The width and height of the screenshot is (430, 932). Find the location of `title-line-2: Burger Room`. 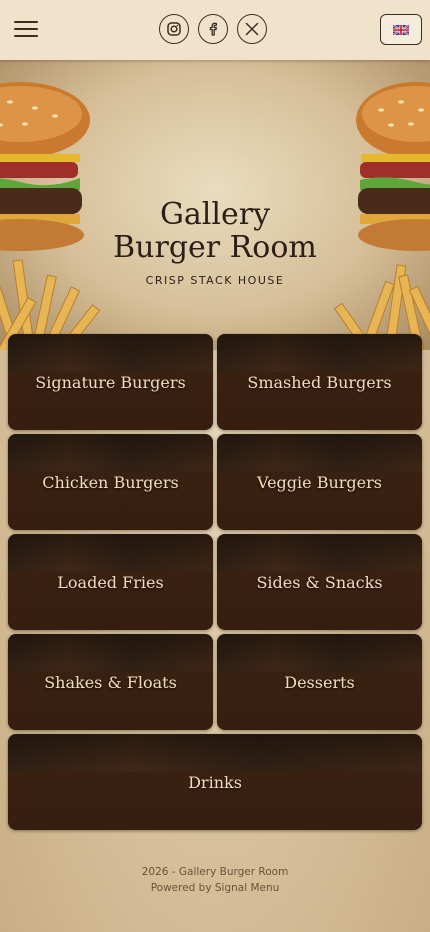

title-line-2: Burger Room is located at coordinates (215, 247).